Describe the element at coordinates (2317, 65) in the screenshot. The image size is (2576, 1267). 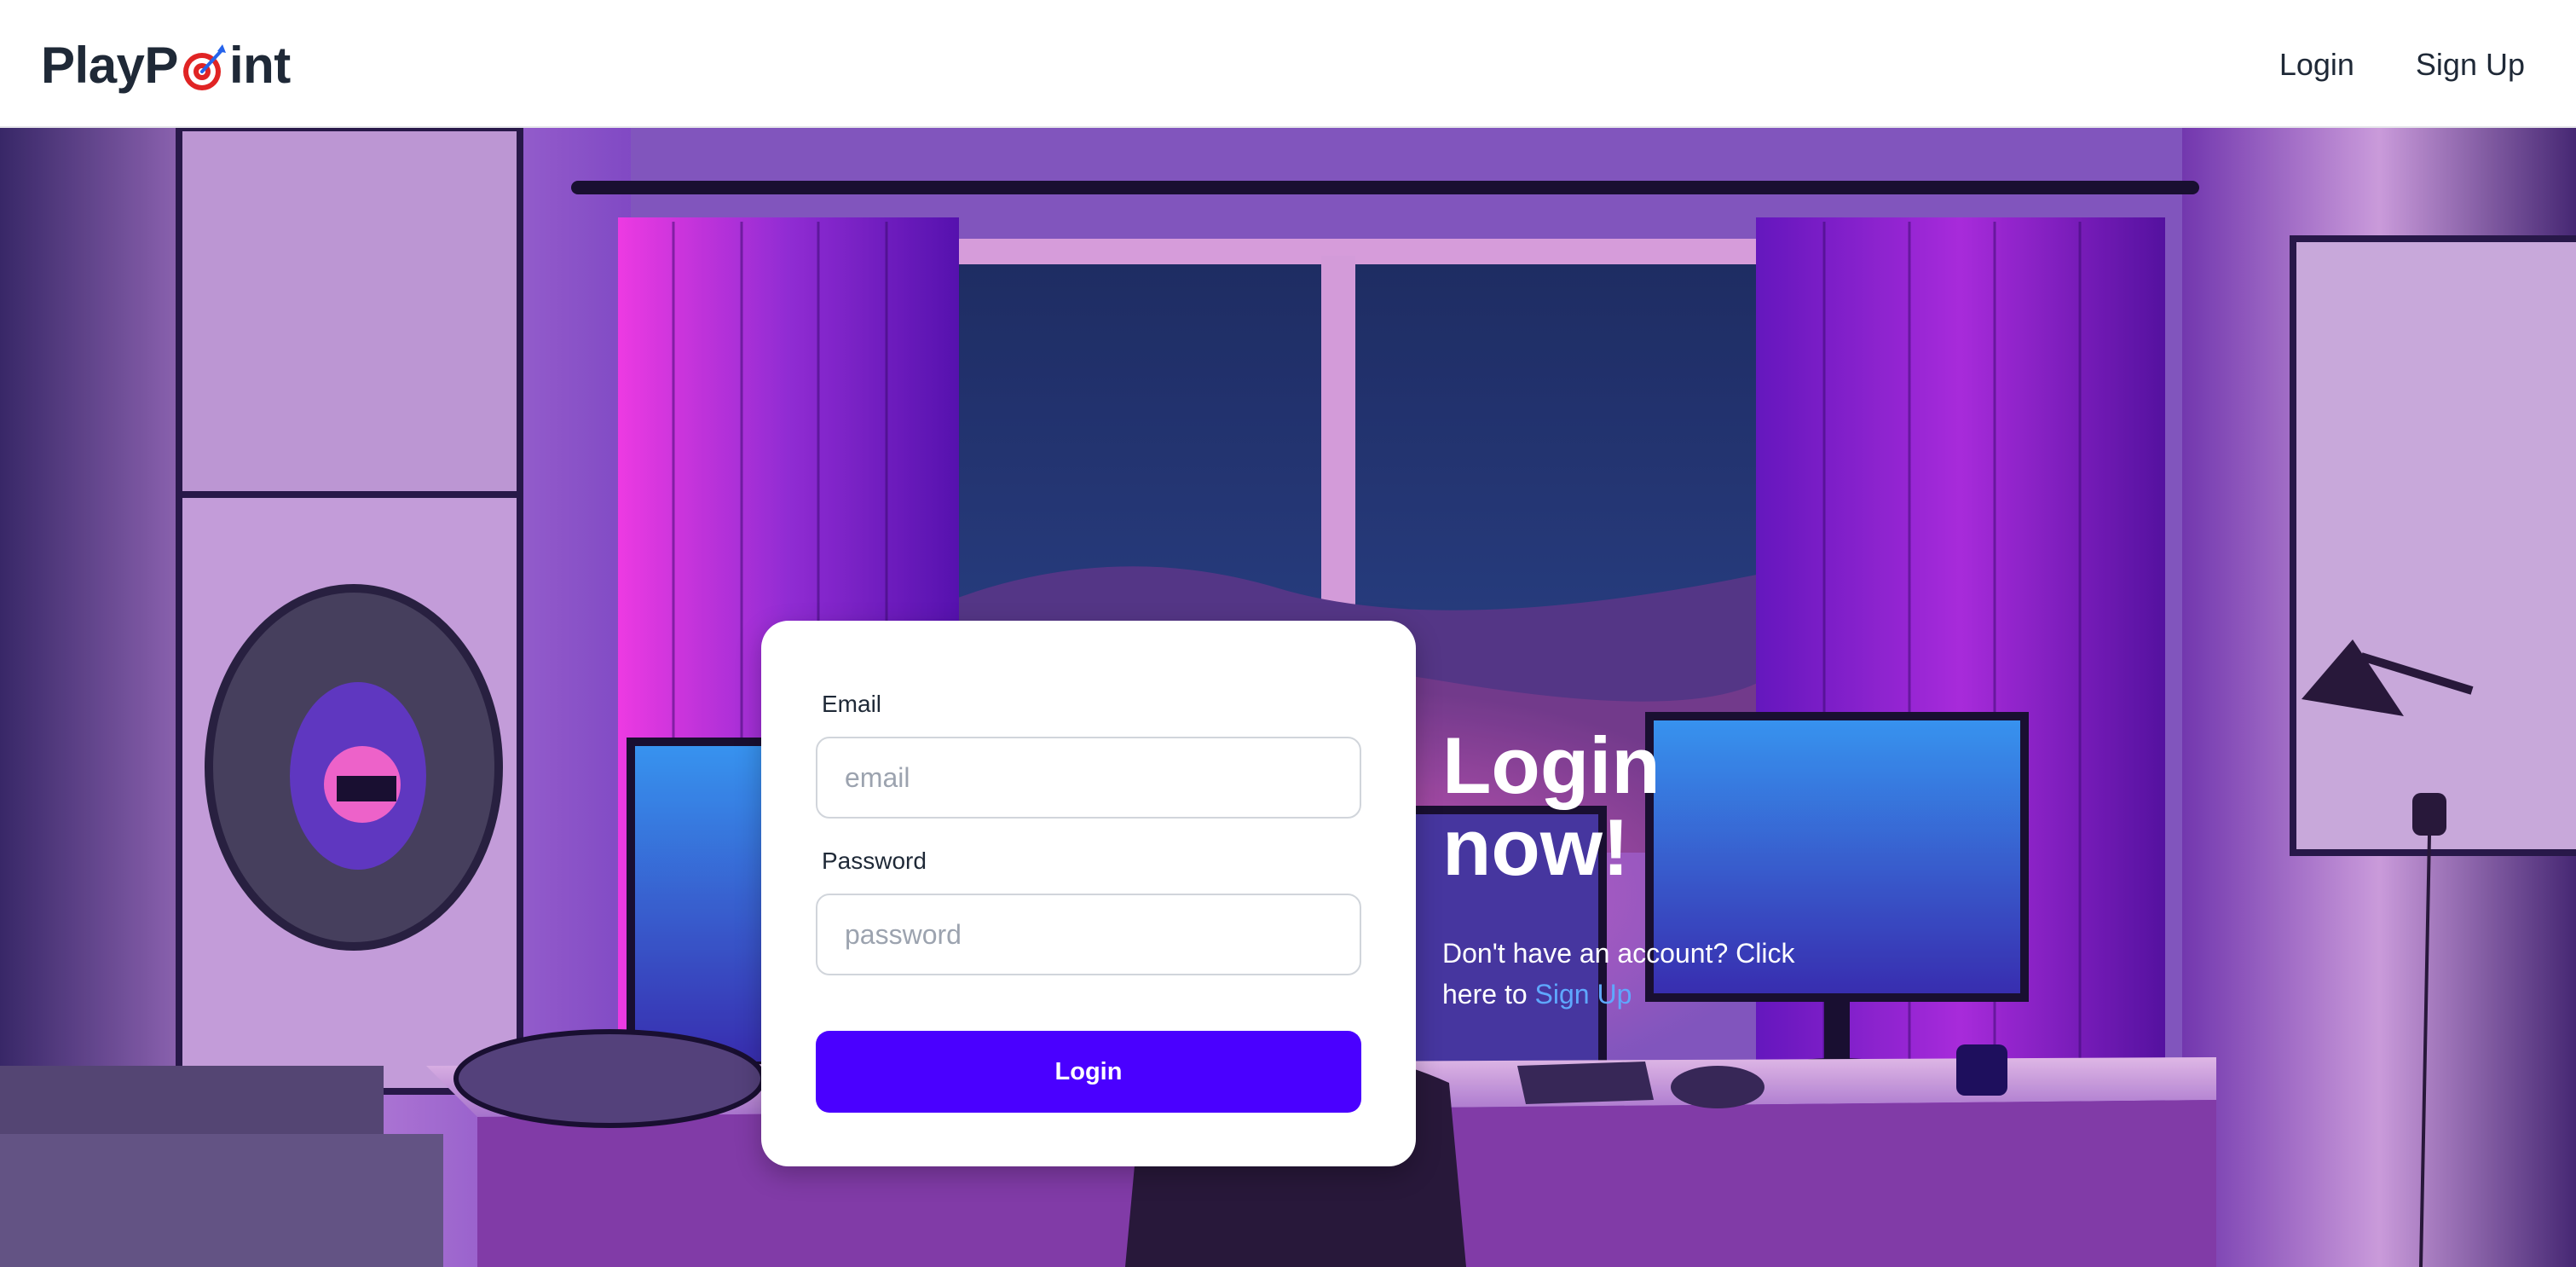
I see `nav-login-link: Login` at that location.